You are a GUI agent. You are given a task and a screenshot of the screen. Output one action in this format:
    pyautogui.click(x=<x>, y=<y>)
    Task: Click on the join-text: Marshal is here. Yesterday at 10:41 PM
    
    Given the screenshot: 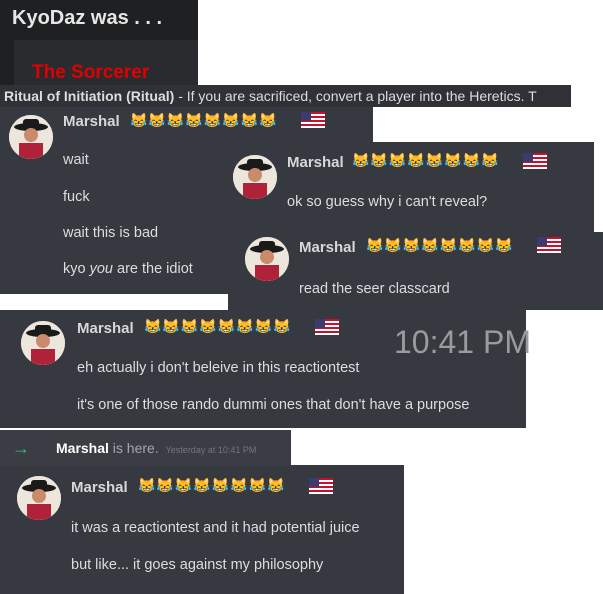 What is the action you would take?
    pyautogui.click(x=156, y=448)
    